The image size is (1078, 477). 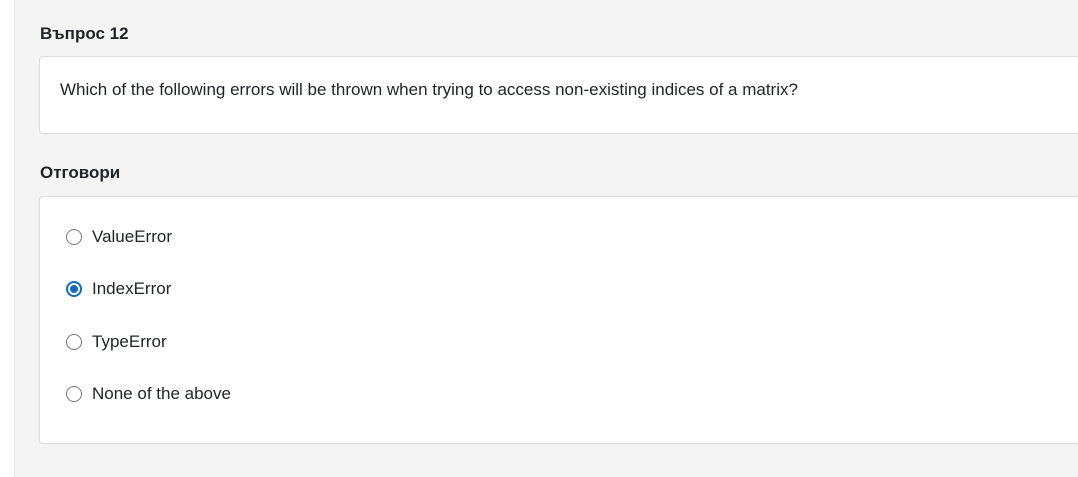 I want to click on answers-heading: Отговори, so click(x=80, y=172).